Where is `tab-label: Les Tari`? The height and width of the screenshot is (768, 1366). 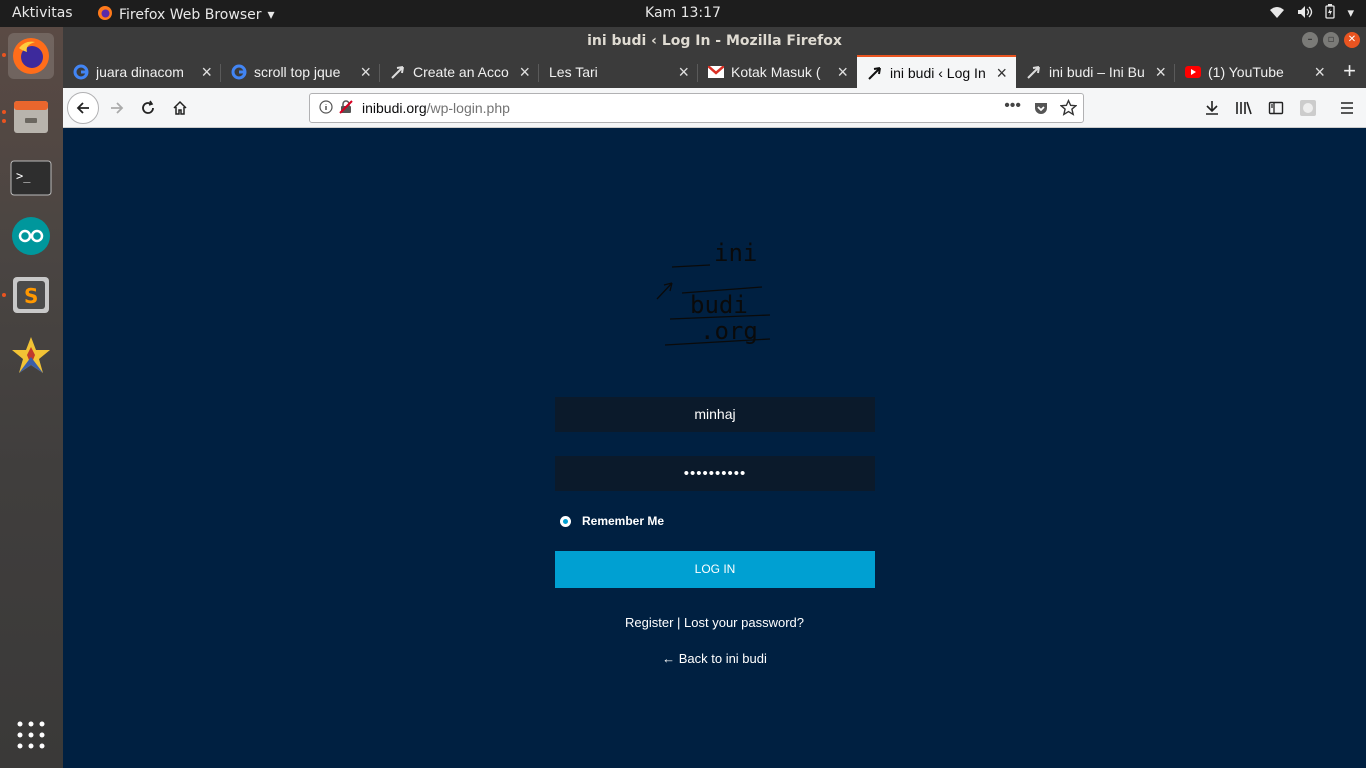 tab-label: Les Tari is located at coordinates (573, 72).